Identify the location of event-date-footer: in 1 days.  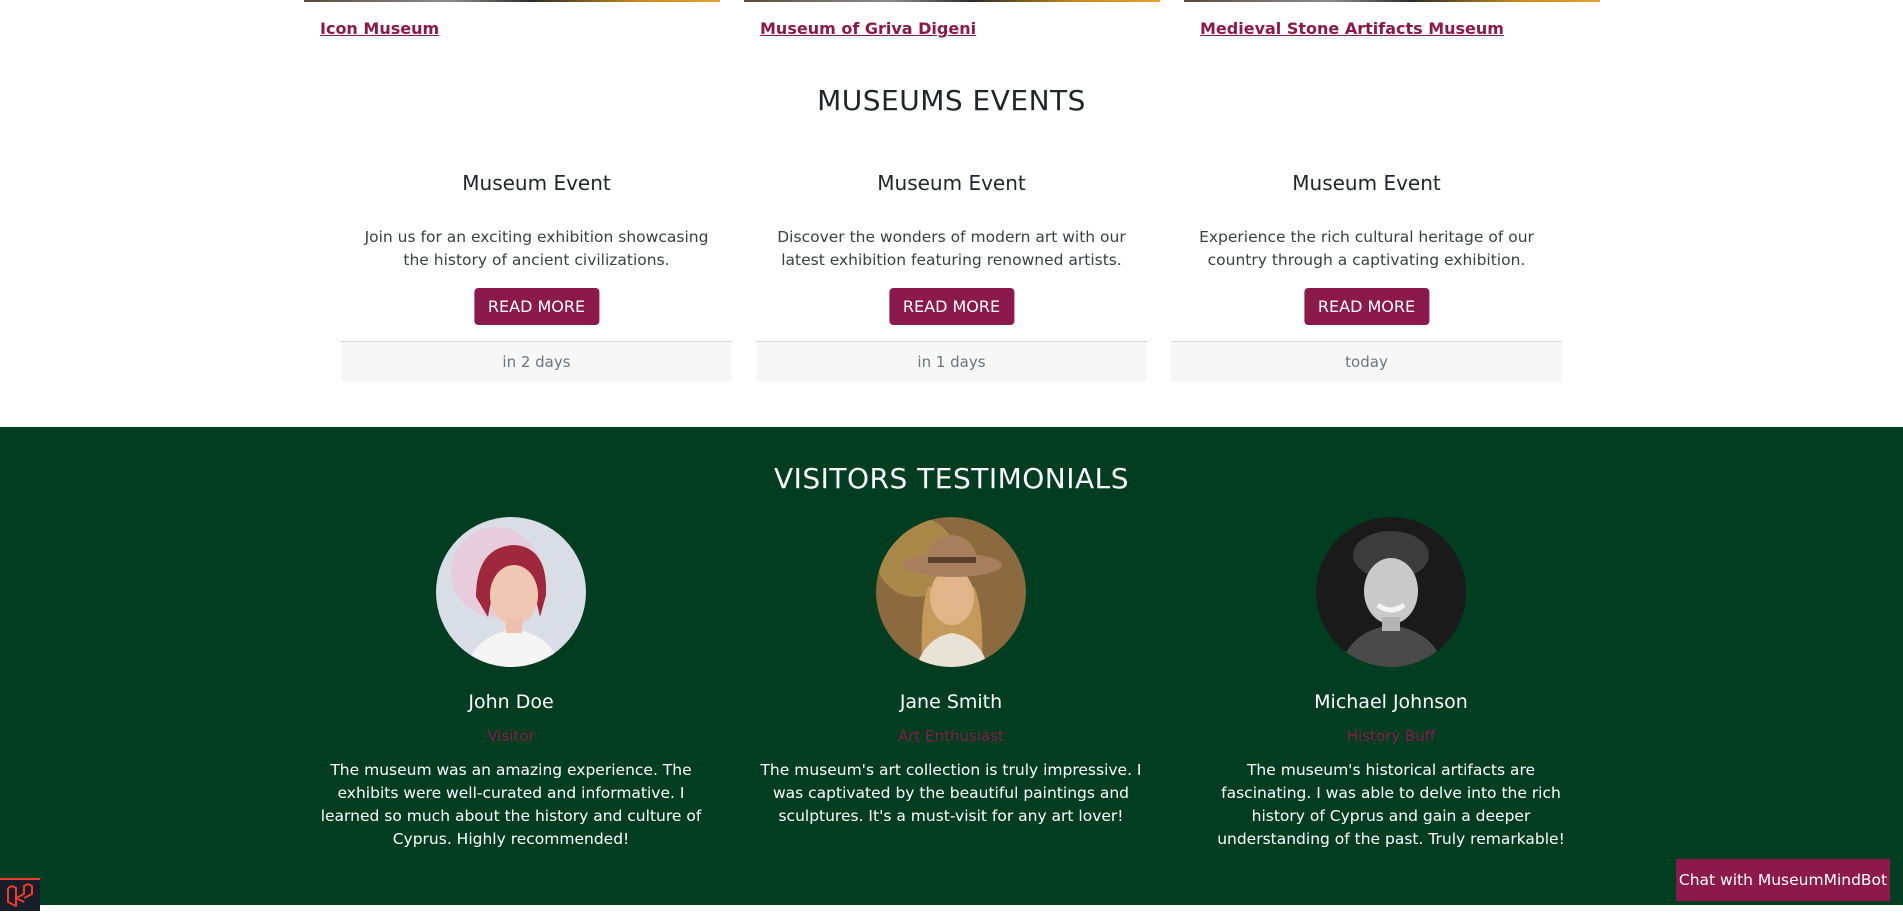
(951, 361).